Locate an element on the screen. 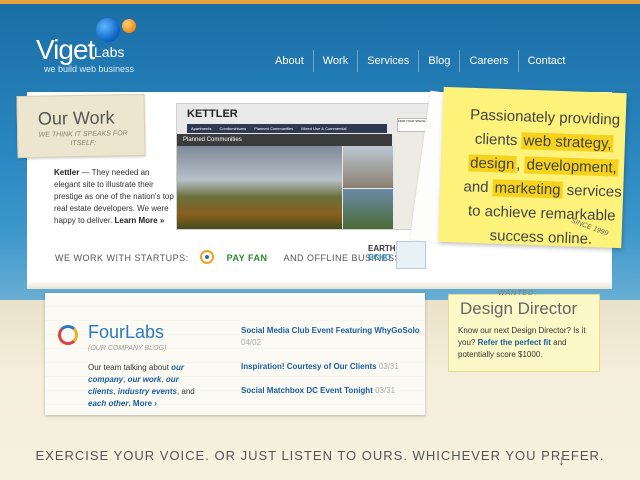  our-work-subtitle: WE THINK IT SPEAKS FOR ITSELF: is located at coordinates (83, 139).